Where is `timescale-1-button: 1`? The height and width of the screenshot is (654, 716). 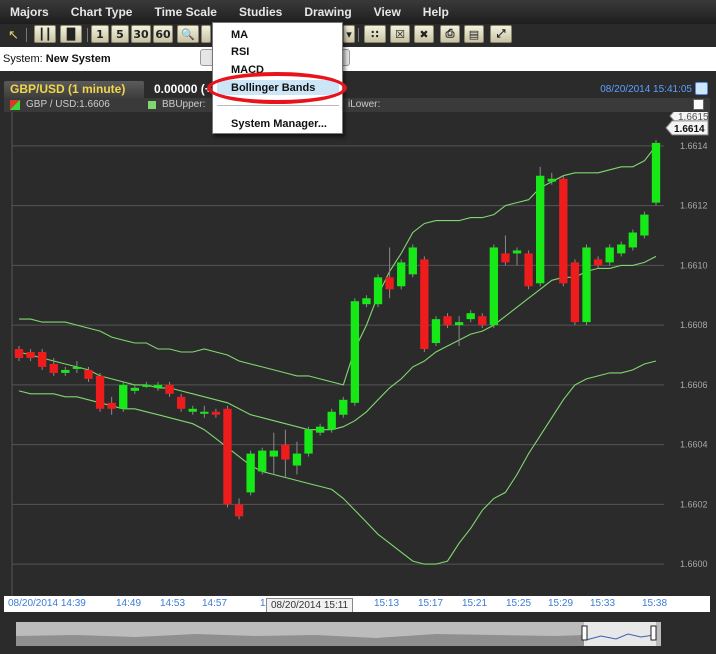 timescale-1-button: 1 is located at coordinates (100, 34).